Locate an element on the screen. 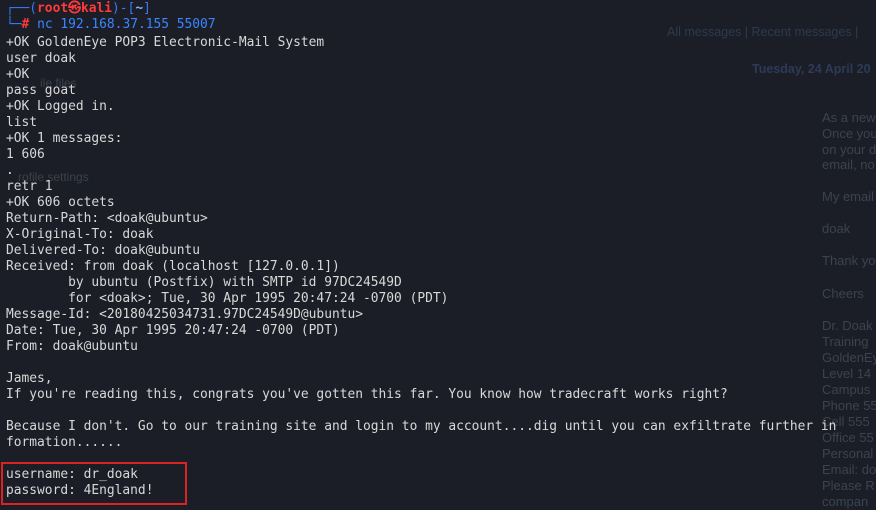 This screenshot has height=510, width=876. credentials-highlight-box is located at coordinates (94, 483).